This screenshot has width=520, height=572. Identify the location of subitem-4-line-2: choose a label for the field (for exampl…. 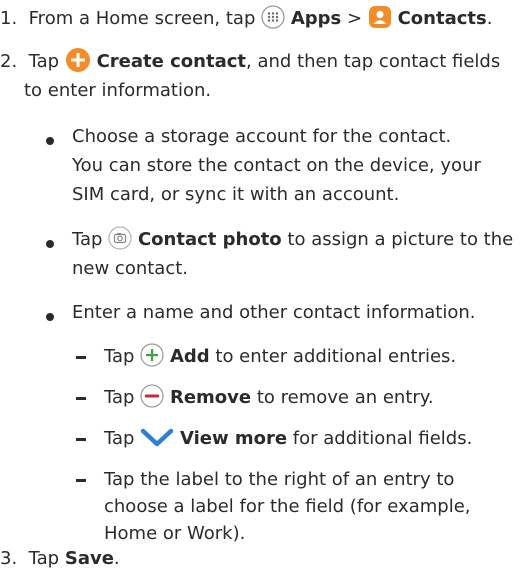
(287, 506).